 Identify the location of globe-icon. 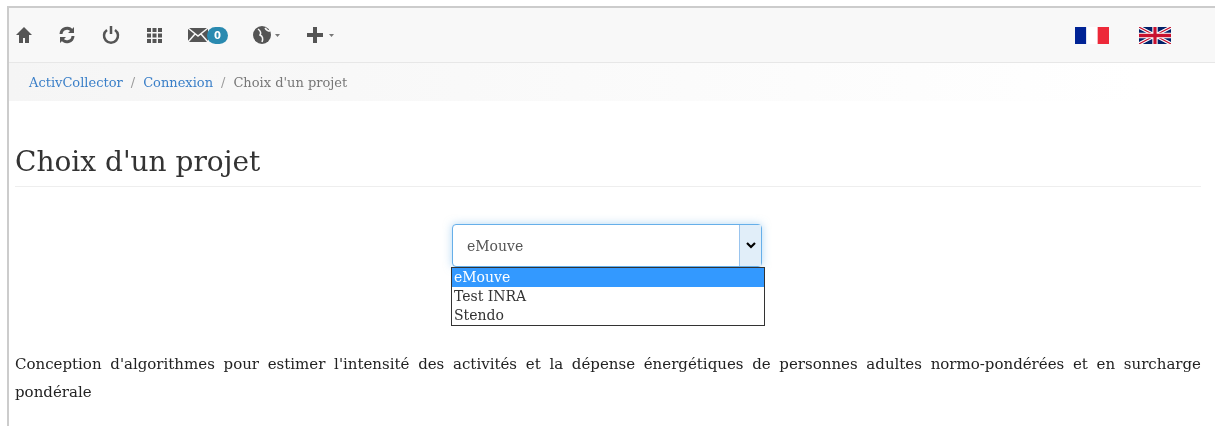
(266, 35).